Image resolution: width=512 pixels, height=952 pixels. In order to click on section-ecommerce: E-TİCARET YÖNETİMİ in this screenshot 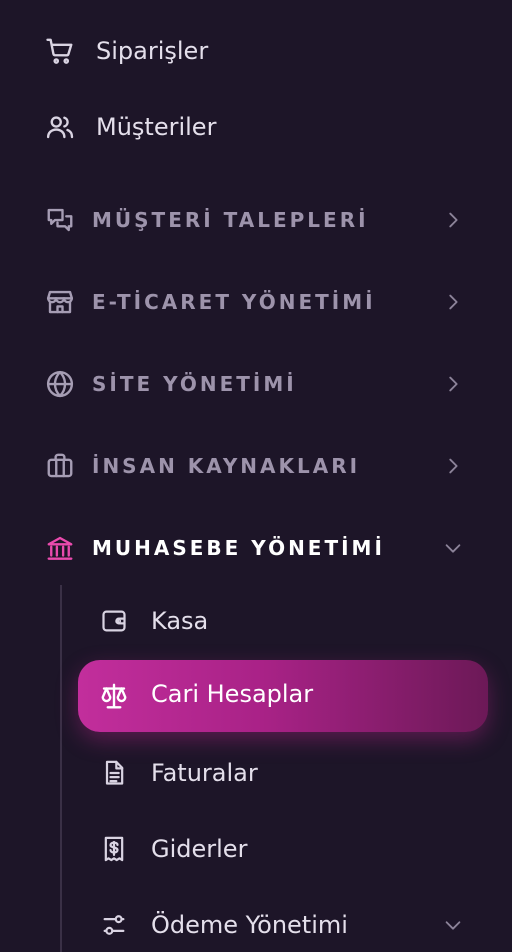, I will do `click(256, 302)`.